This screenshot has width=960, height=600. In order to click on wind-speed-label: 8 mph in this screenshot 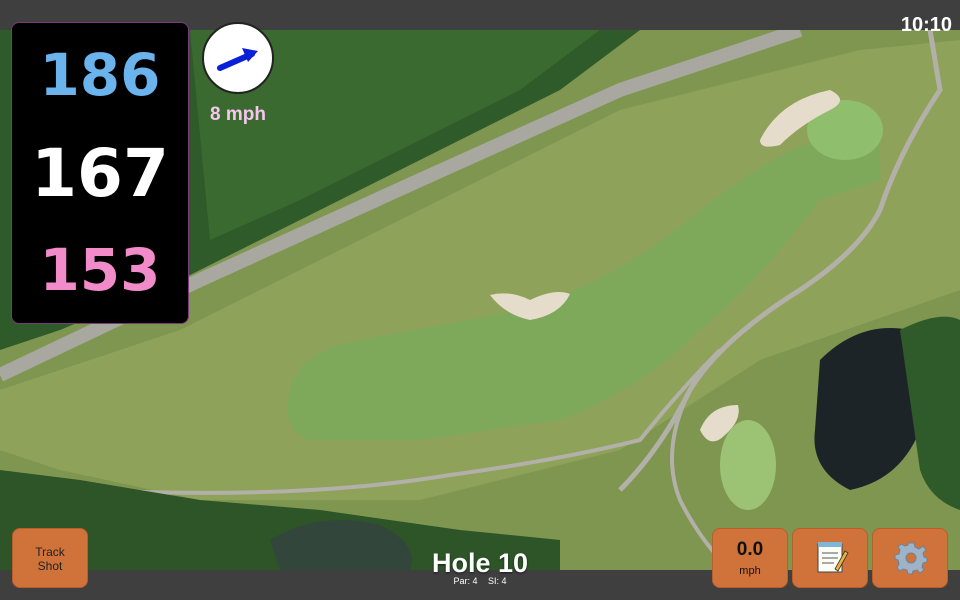, I will do `click(238, 114)`.